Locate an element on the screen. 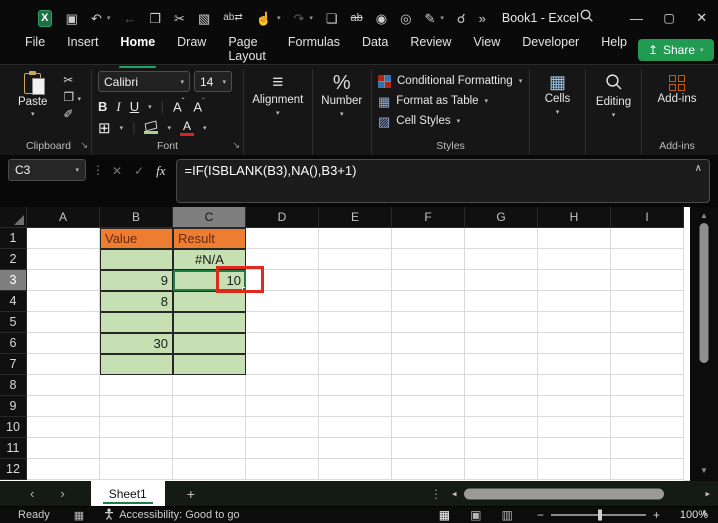  normal-view-icon: ▦ is located at coordinates (444, 515).